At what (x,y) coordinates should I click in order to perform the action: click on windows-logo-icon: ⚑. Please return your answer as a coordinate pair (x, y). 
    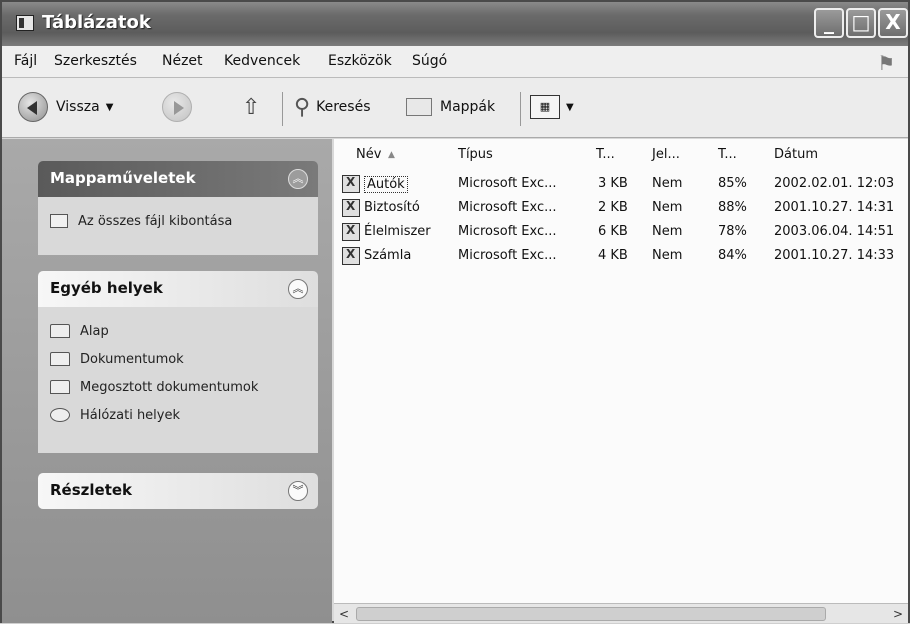
    Looking at the image, I should click on (886, 63).